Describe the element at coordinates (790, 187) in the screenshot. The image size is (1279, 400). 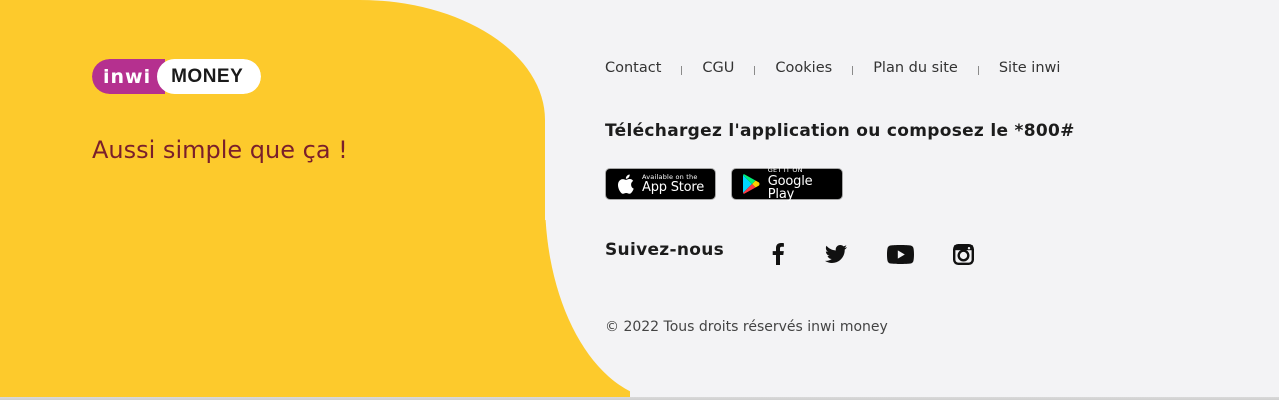
I see `google-play-label: Google Play` at that location.